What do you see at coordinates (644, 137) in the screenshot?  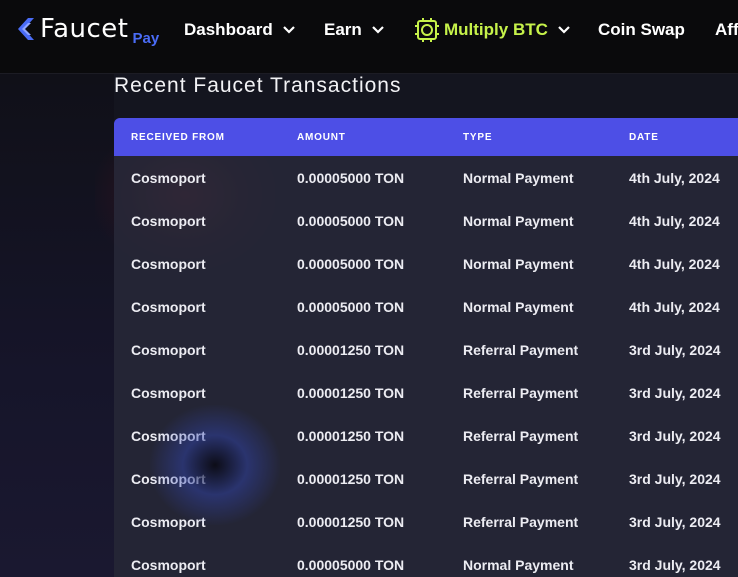 I see `column-header-date: DATE` at bounding box center [644, 137].